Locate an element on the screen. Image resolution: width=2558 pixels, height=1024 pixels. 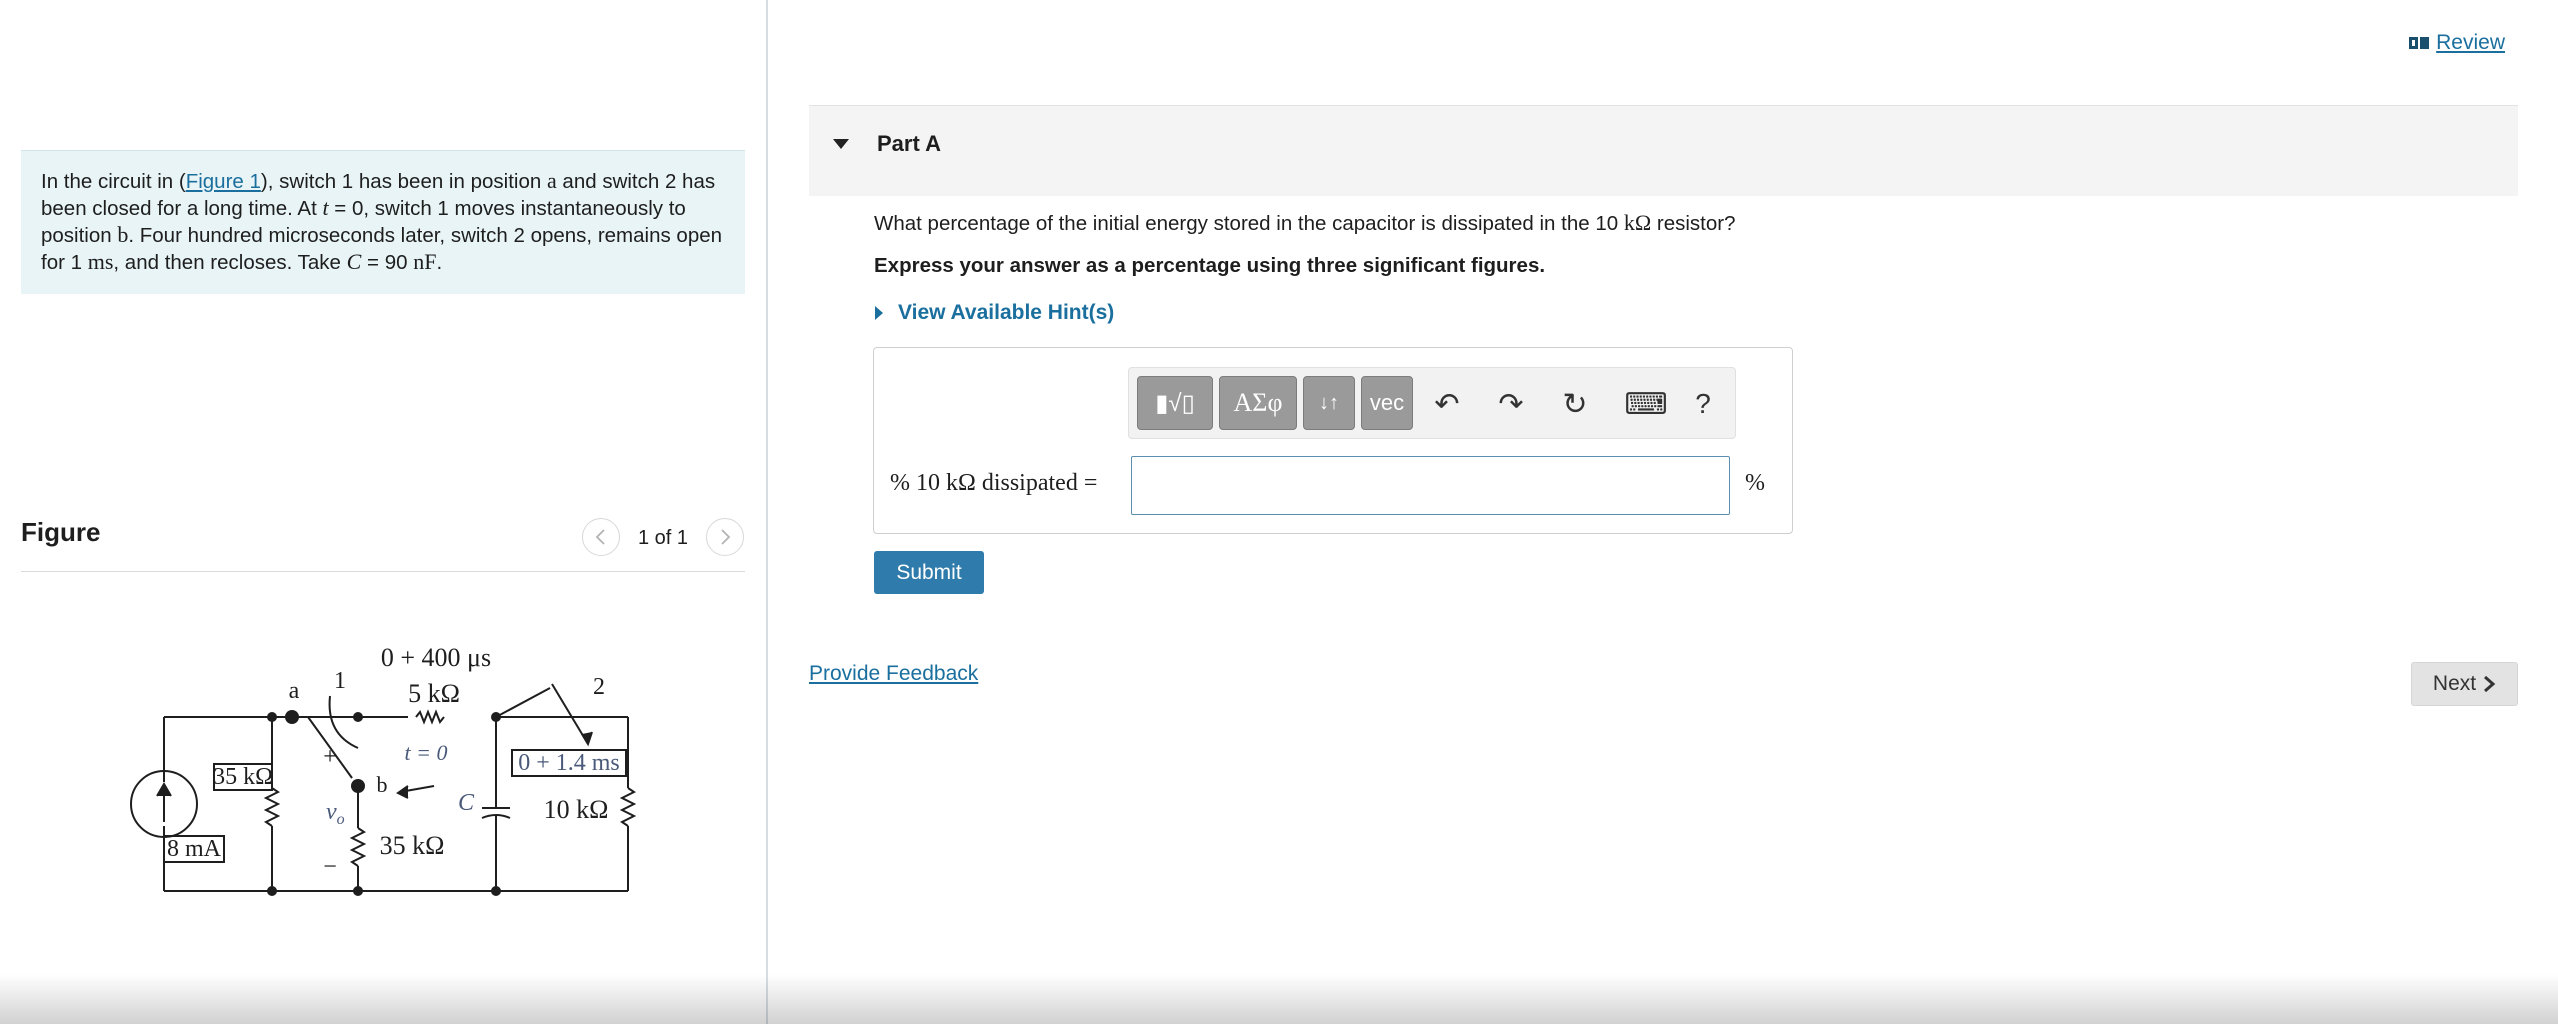
figure-link: Figure 1 is located at coordinates (223, 181).